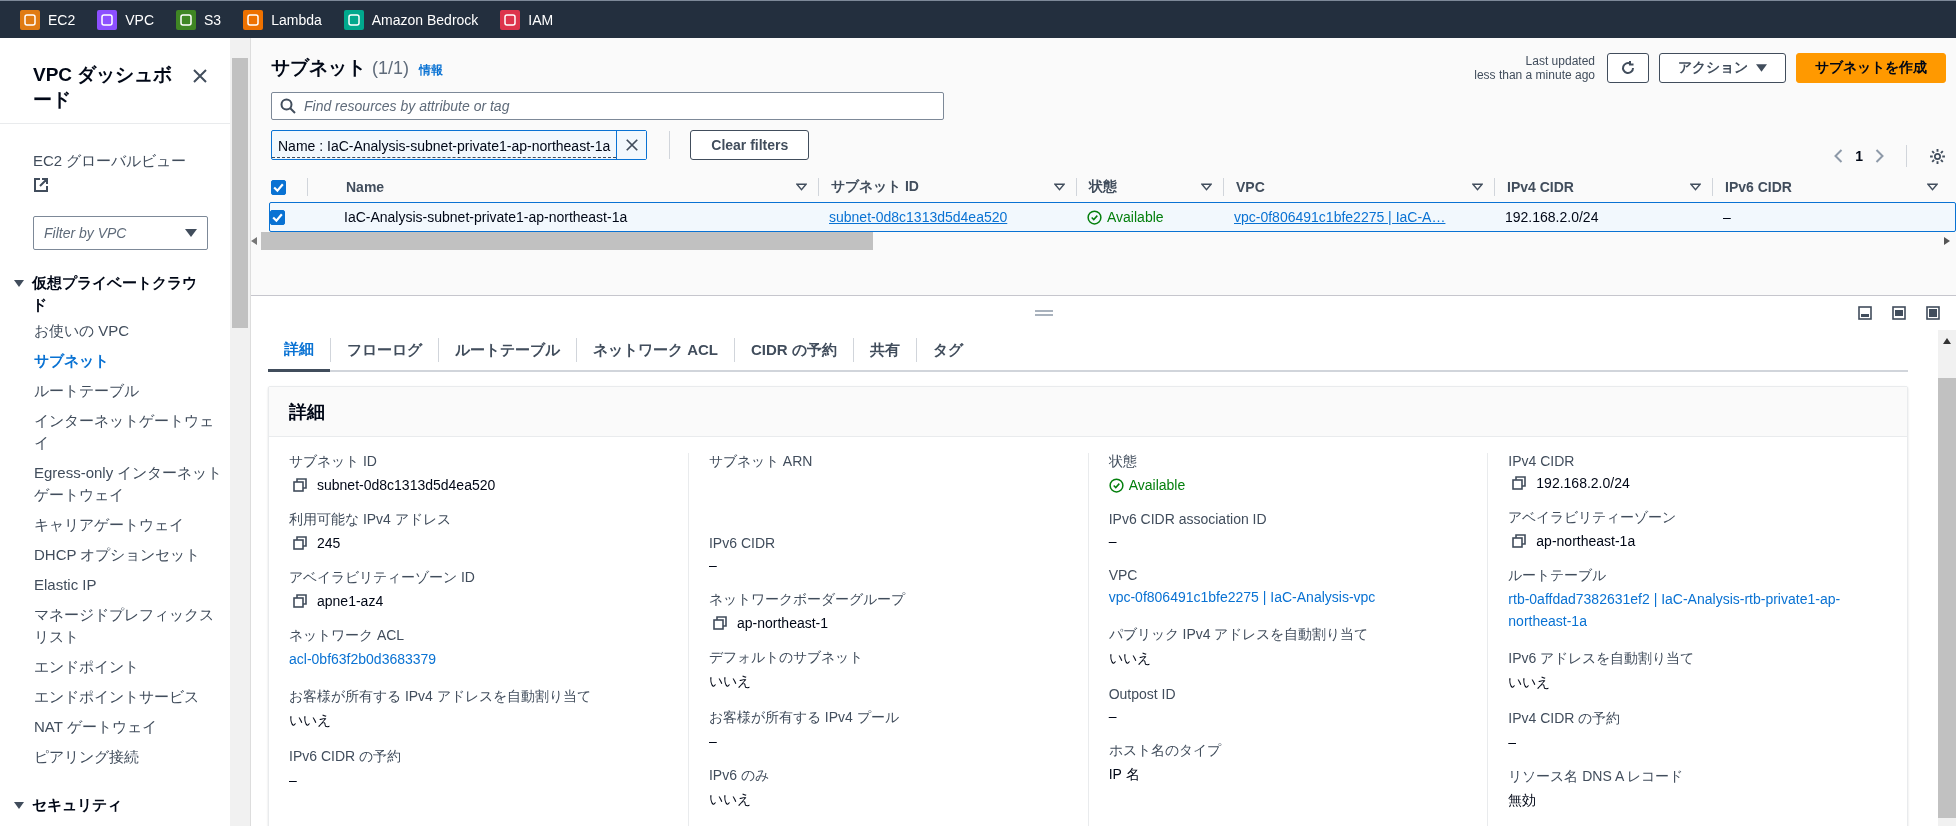 The width and height of the screenshot is (1956, 826). What do you see at coordinates (120, 233) in the screenshot?
I see `vpc-filter-dropdown: Filter by VPC` at bounding box center [120, 233].